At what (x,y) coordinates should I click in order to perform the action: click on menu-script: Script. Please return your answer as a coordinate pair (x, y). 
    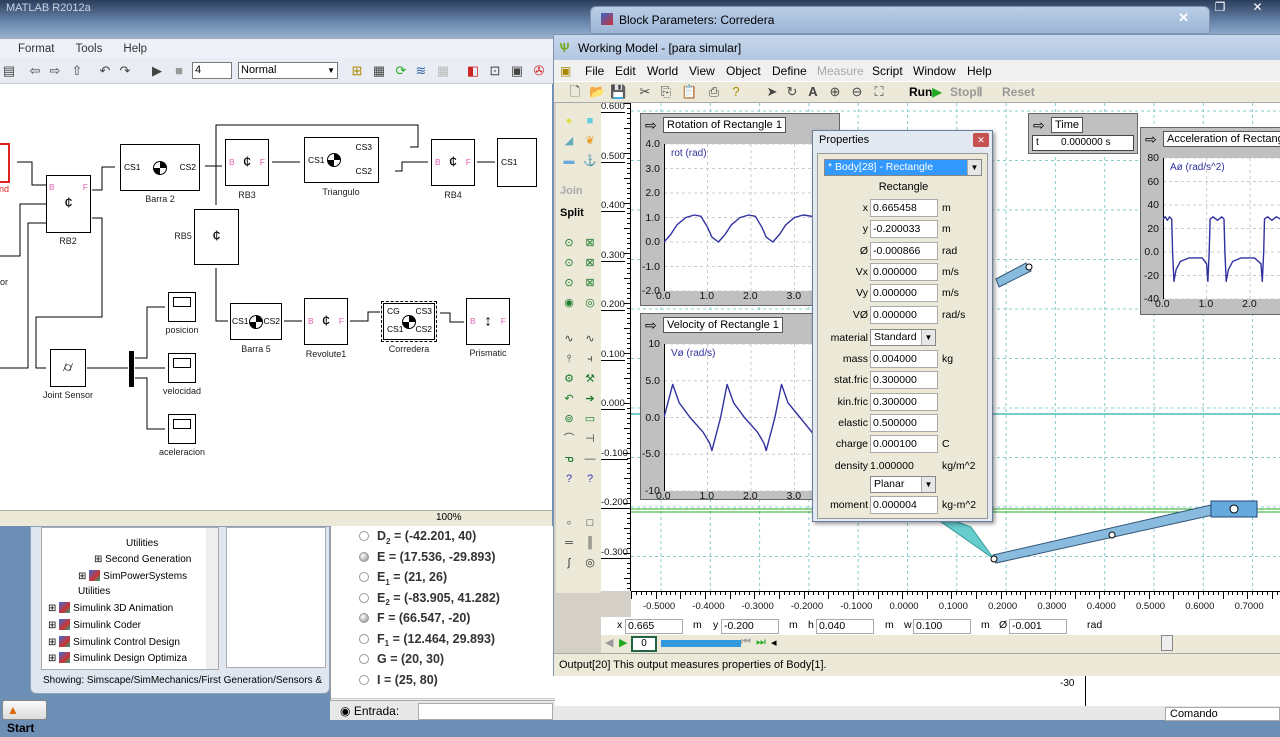
    Looking at the image, I should click on (887, 71).